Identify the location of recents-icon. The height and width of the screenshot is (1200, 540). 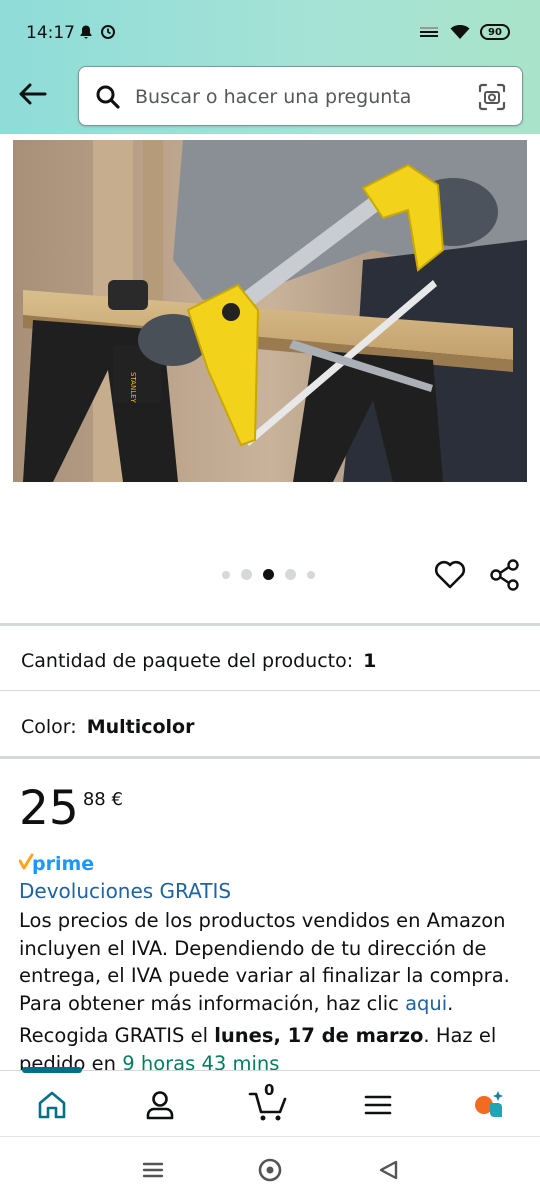
(153, 1170).